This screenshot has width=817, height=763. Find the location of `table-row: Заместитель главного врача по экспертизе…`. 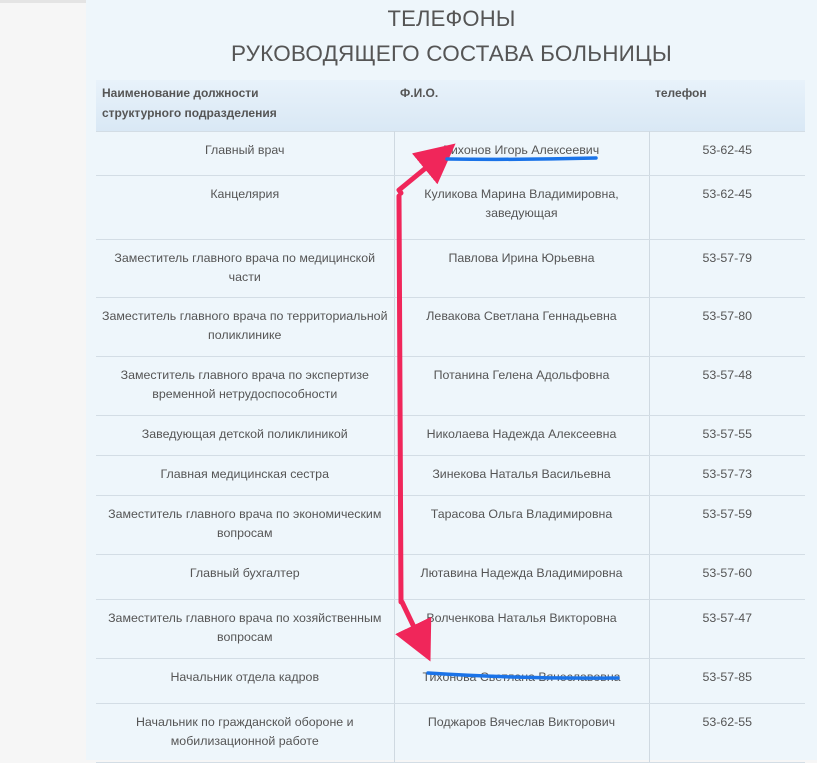

table-row: Заместитель главного врача по экспертизе… is located at coordinates (450, 386).